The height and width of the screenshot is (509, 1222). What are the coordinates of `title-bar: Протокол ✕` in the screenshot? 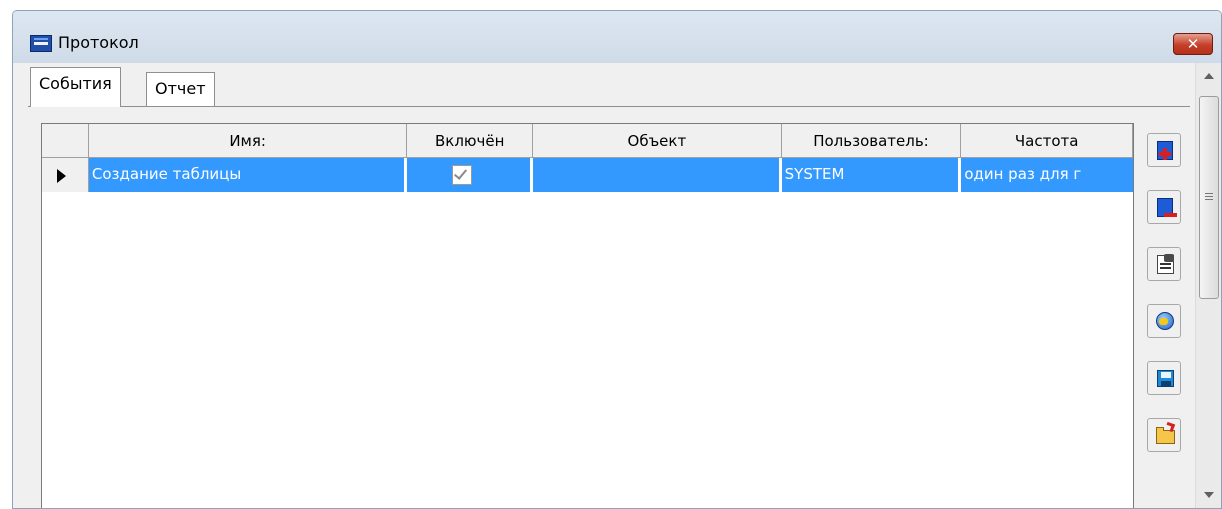 It's located at (617, 37).